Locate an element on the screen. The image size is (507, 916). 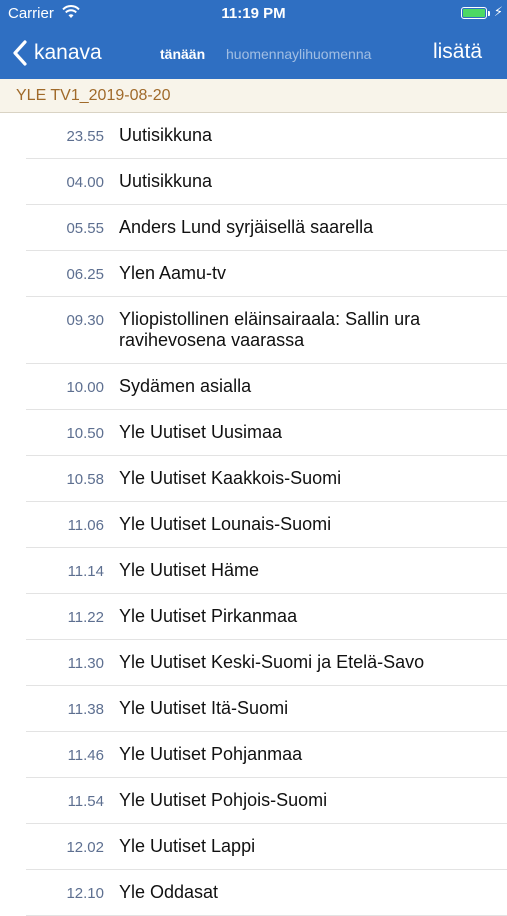
program-row: 10.00 Sydämen asialla is located at coordinates (266, 387).